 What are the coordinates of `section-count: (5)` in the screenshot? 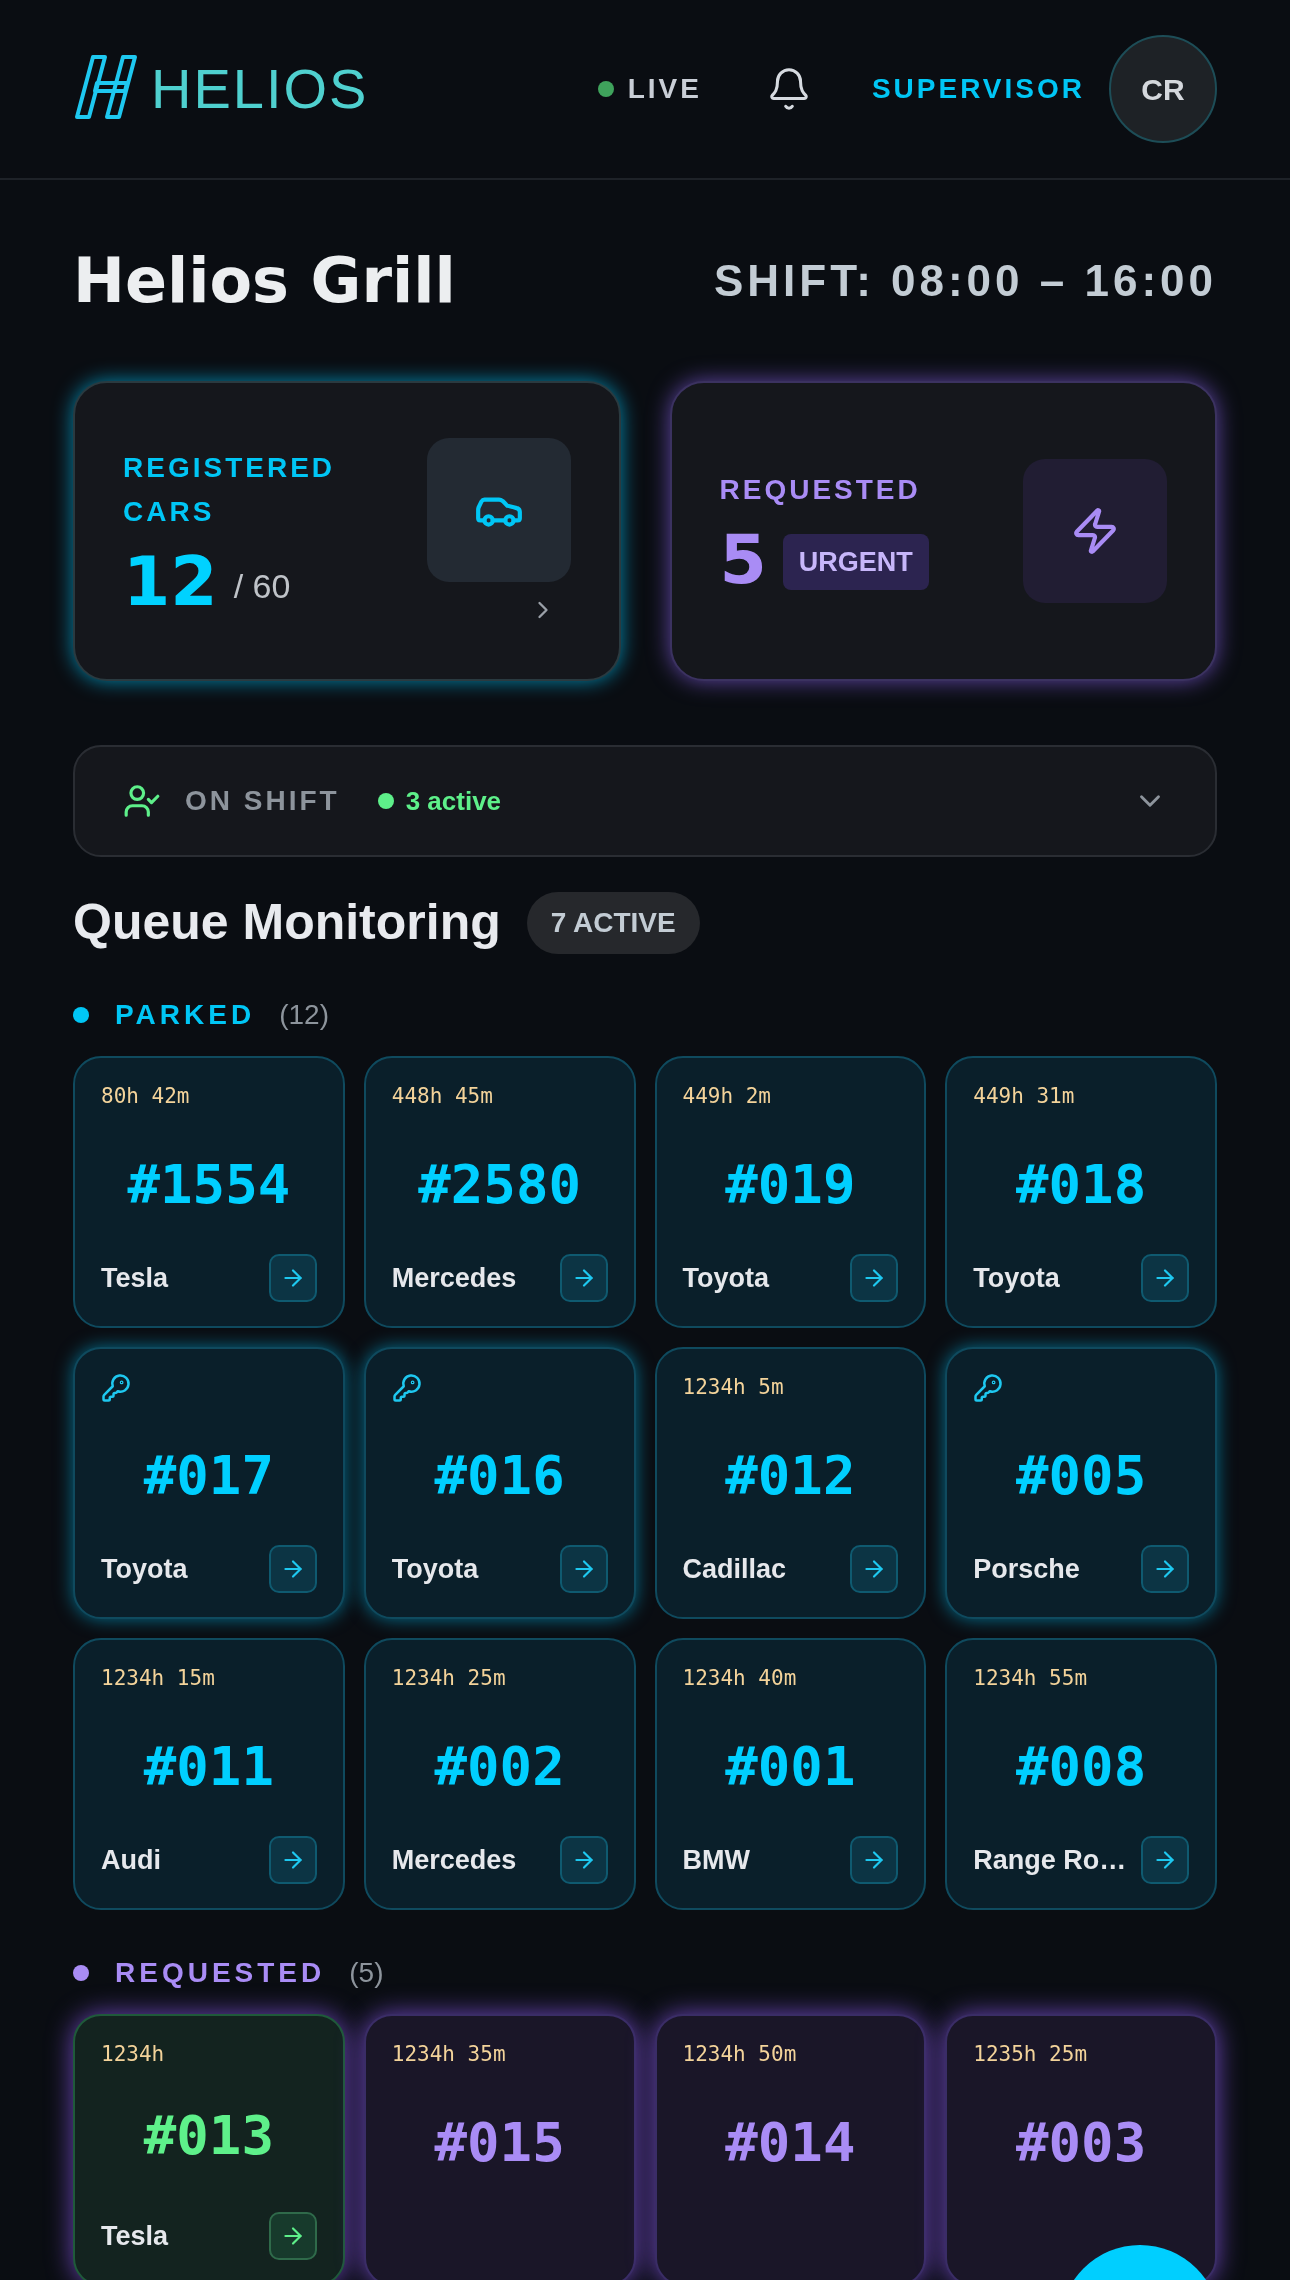 It's located at (366, 1973).